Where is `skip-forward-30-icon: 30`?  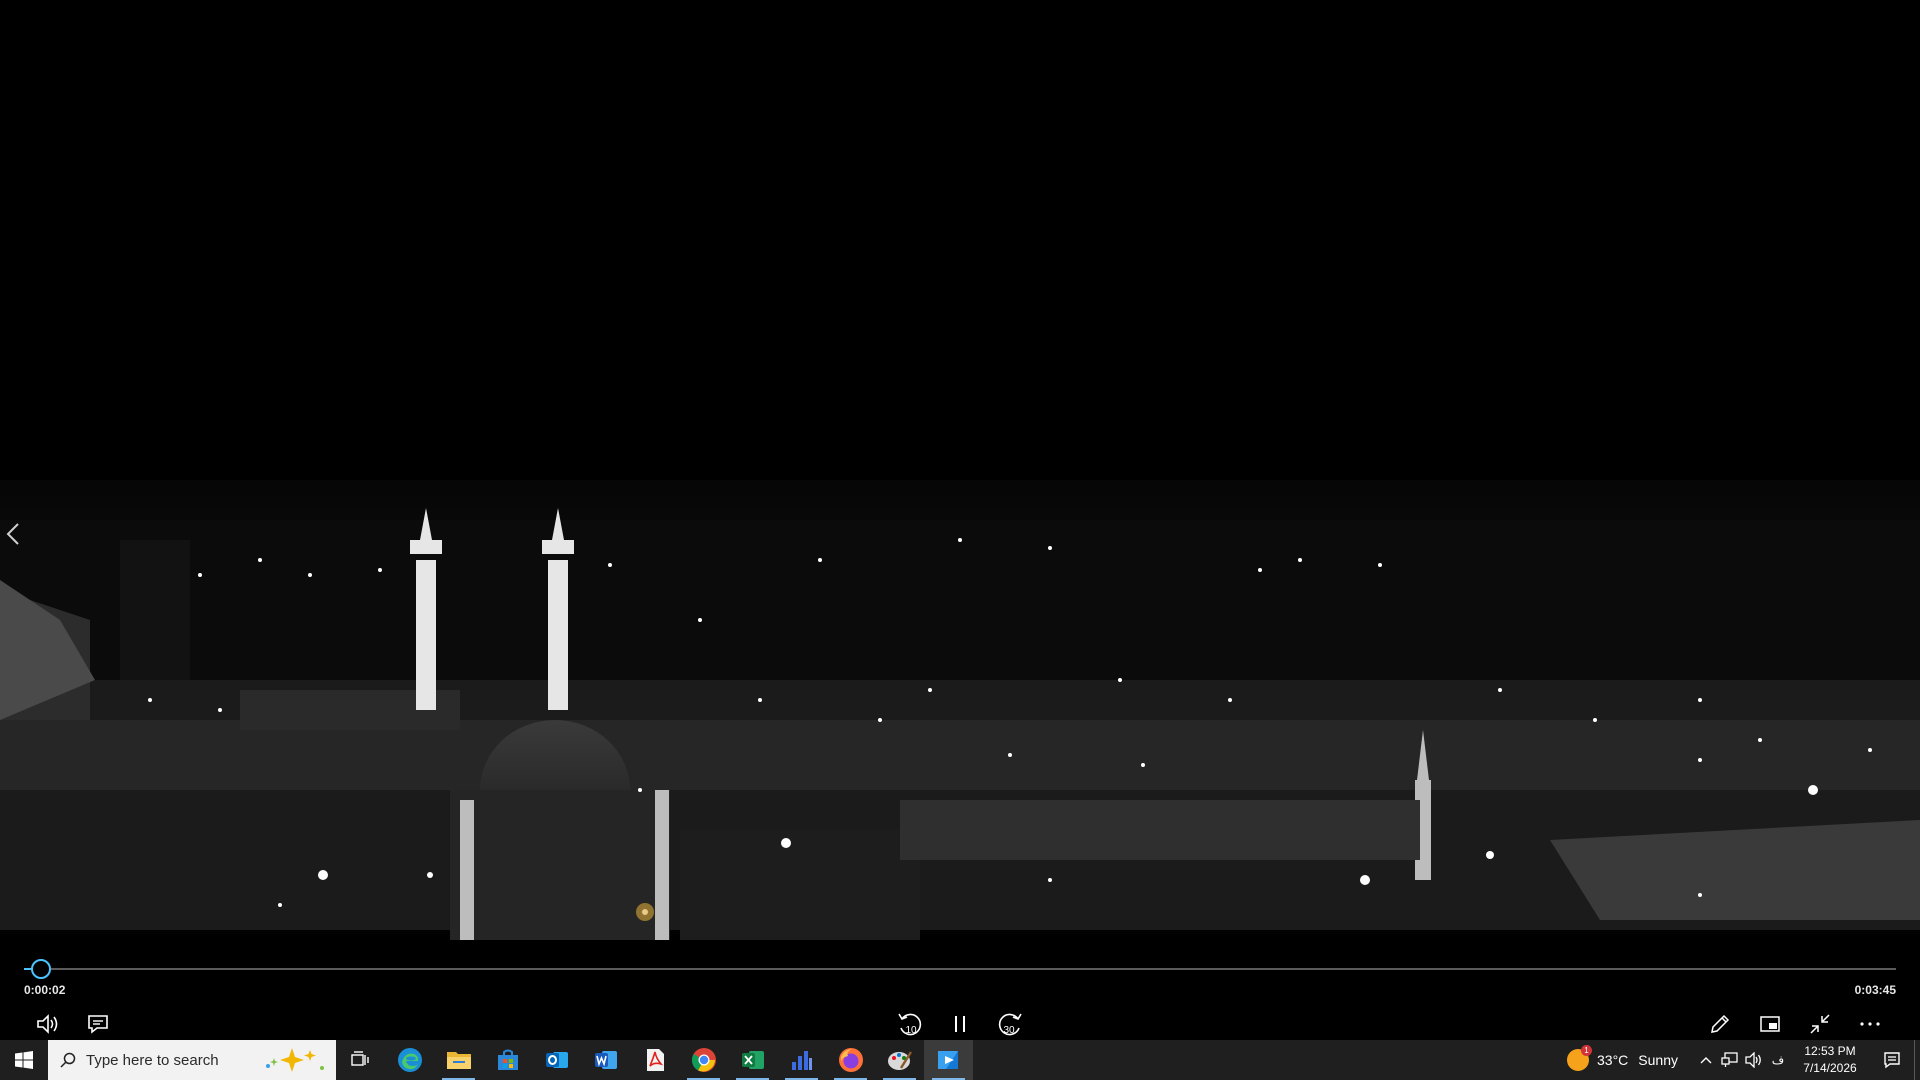
skip-forward-30-icon: 30 is located at coordinates (1010, 1024).